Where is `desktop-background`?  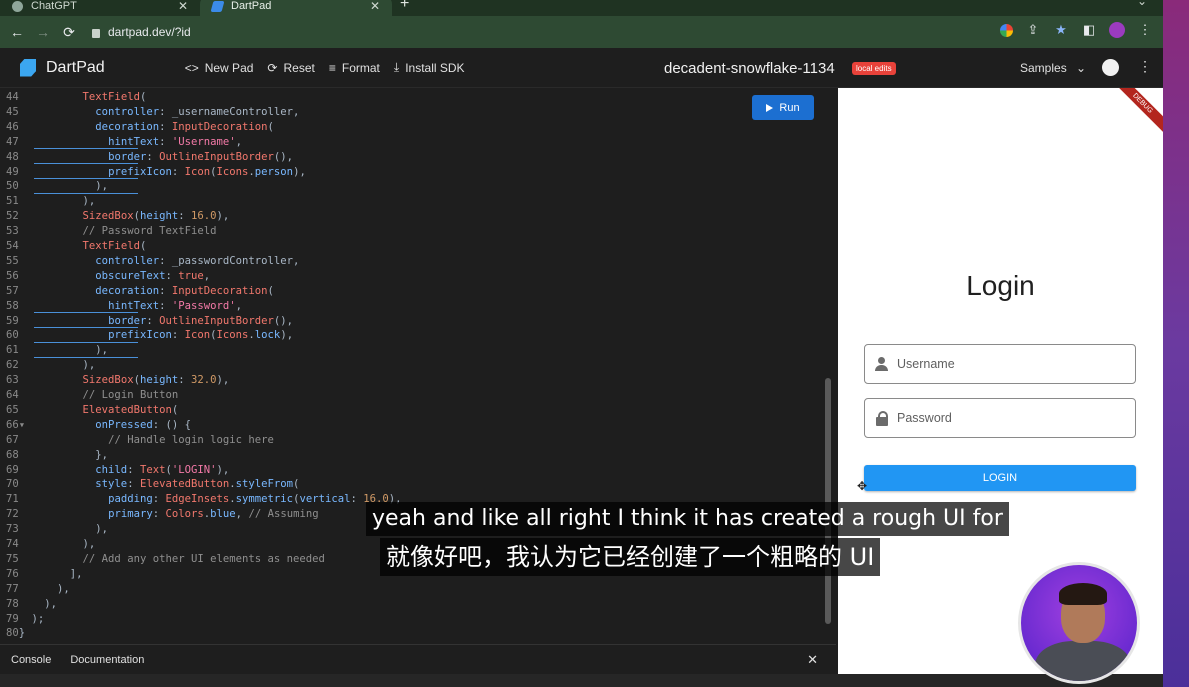
desktop-background is located at coordinates (1176, 343).